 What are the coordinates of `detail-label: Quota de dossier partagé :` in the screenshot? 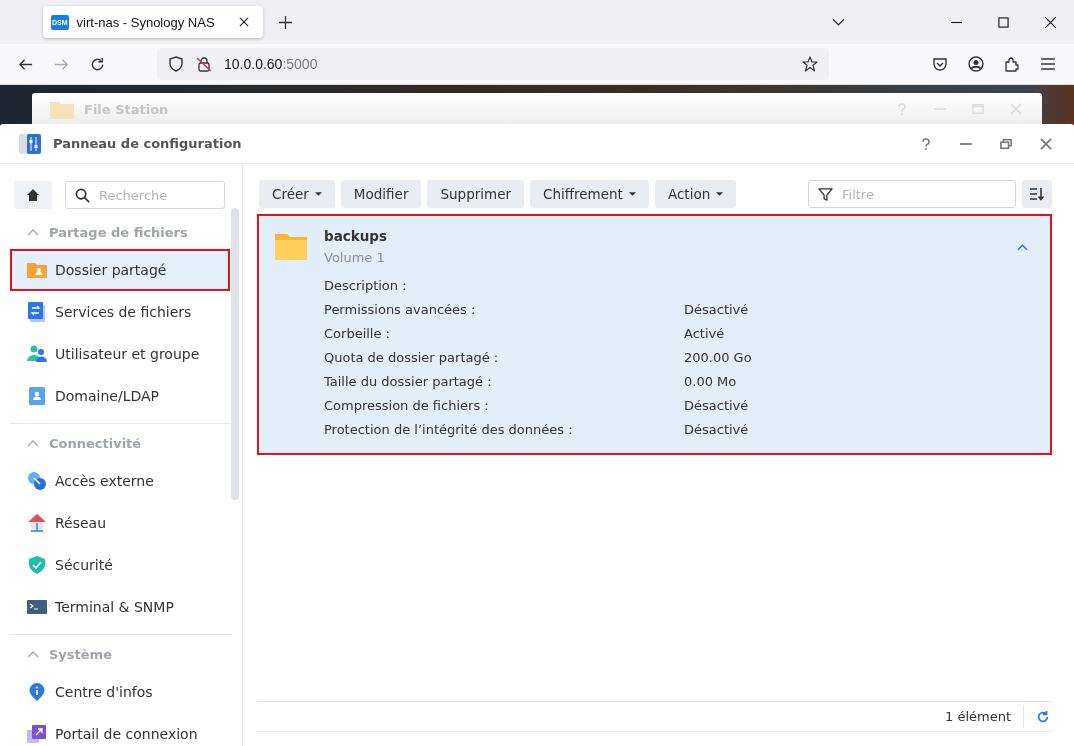 It's located at (412, 358).